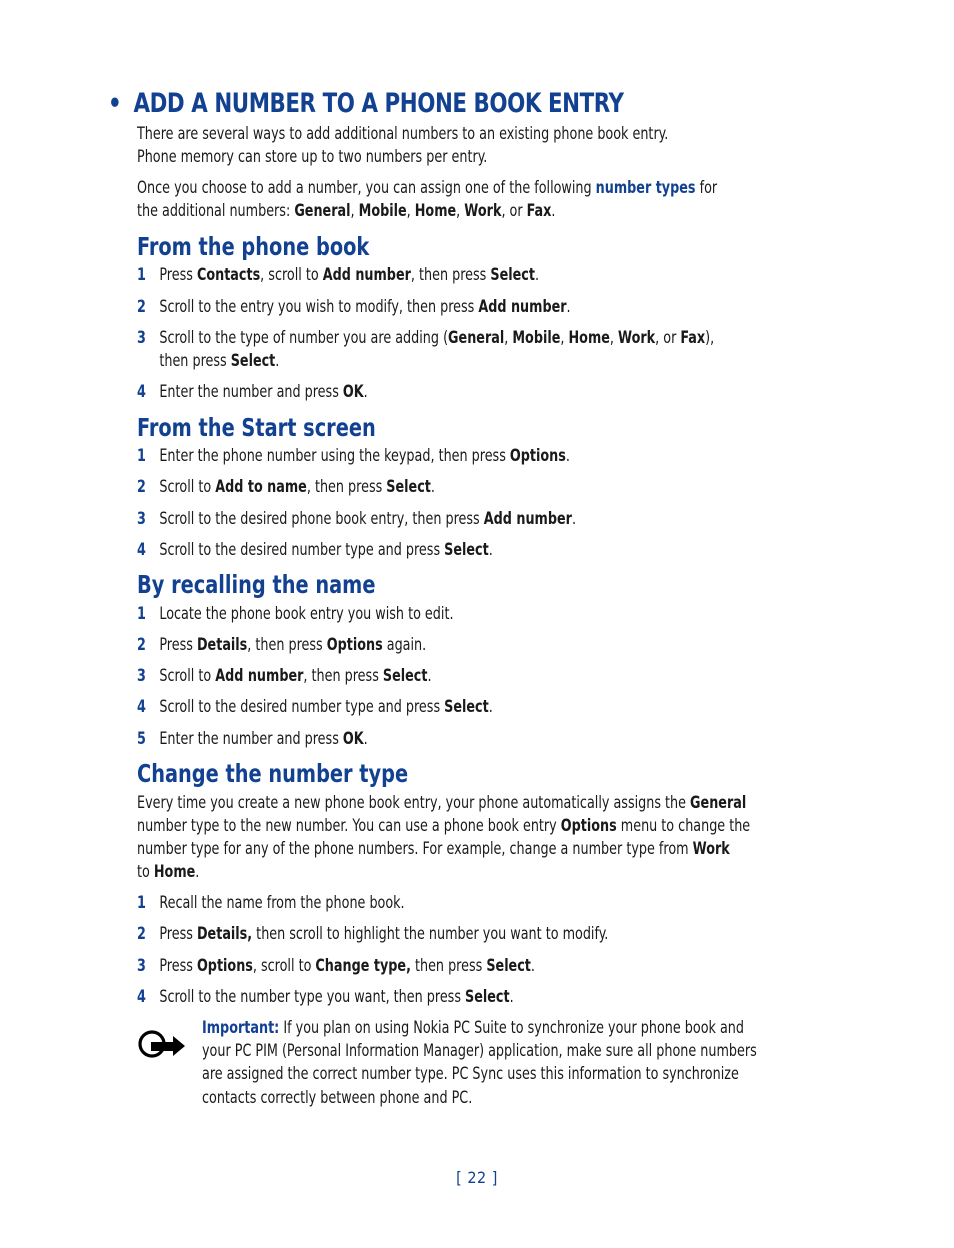 This screenshot has height=1248, width=954. What do you see at coordinates (322, 210) in the screenshot?
I see `type-general: General` at bounding box center [322, 210].